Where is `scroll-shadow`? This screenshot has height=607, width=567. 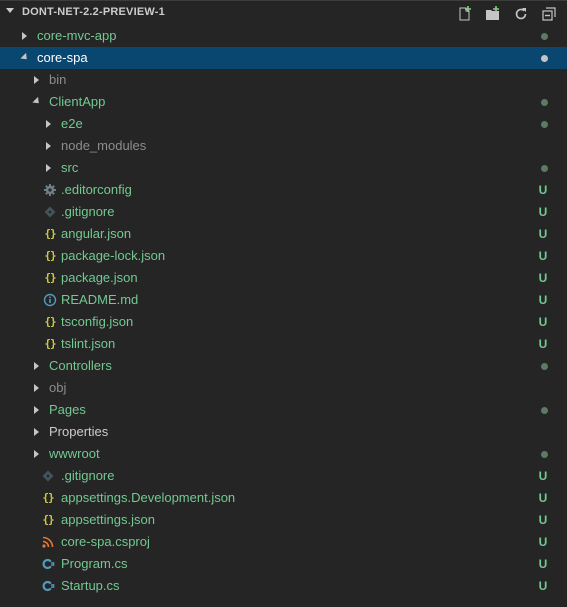
scroll-shadow is located at coordinates (283, 604).